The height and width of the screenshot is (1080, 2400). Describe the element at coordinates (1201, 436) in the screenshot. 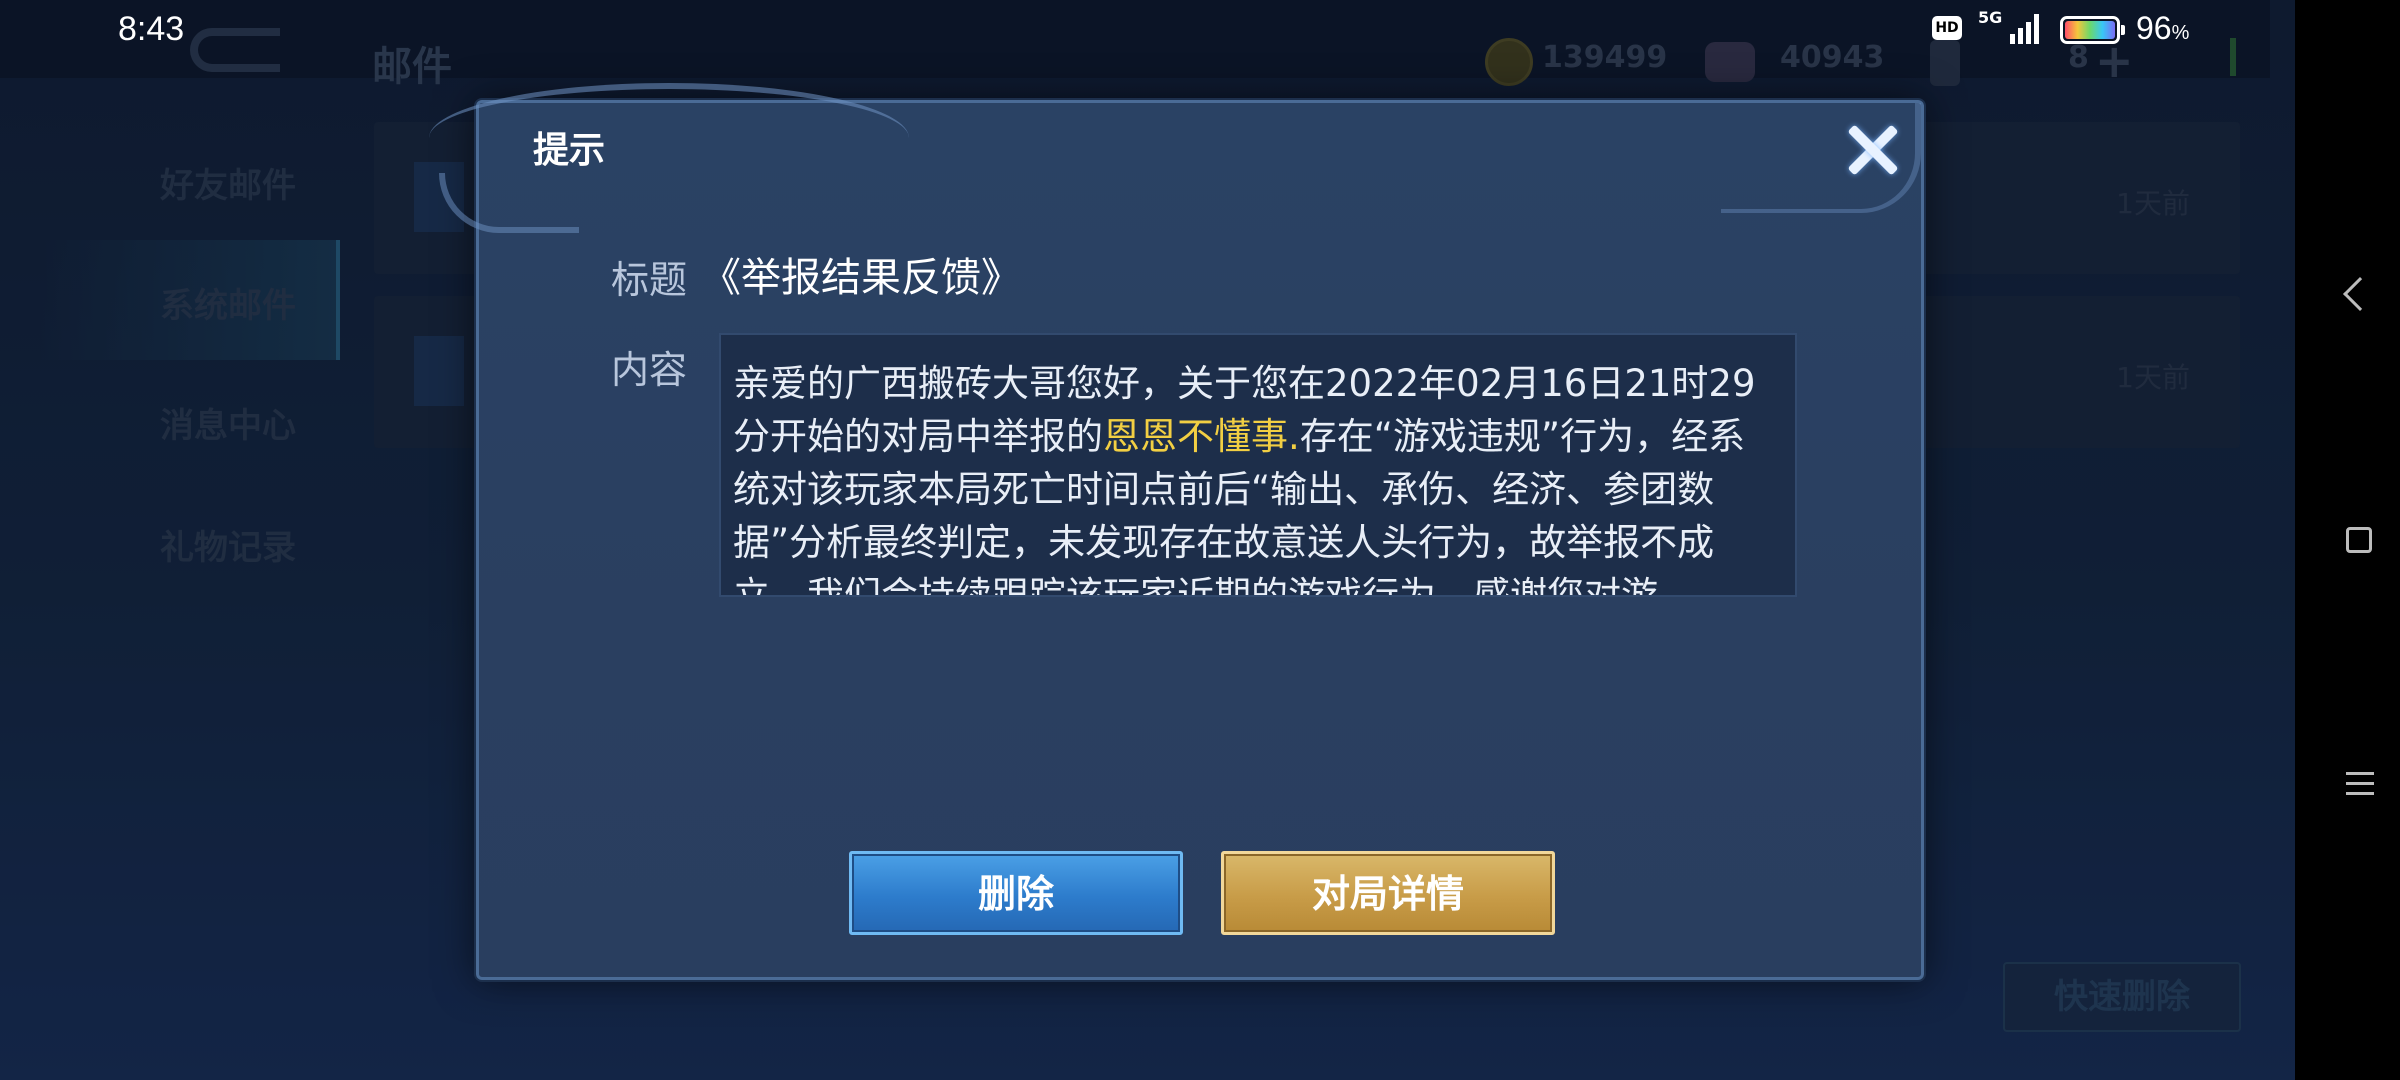

I see `reported-player-name: 恩恩不懂事.` at that location.